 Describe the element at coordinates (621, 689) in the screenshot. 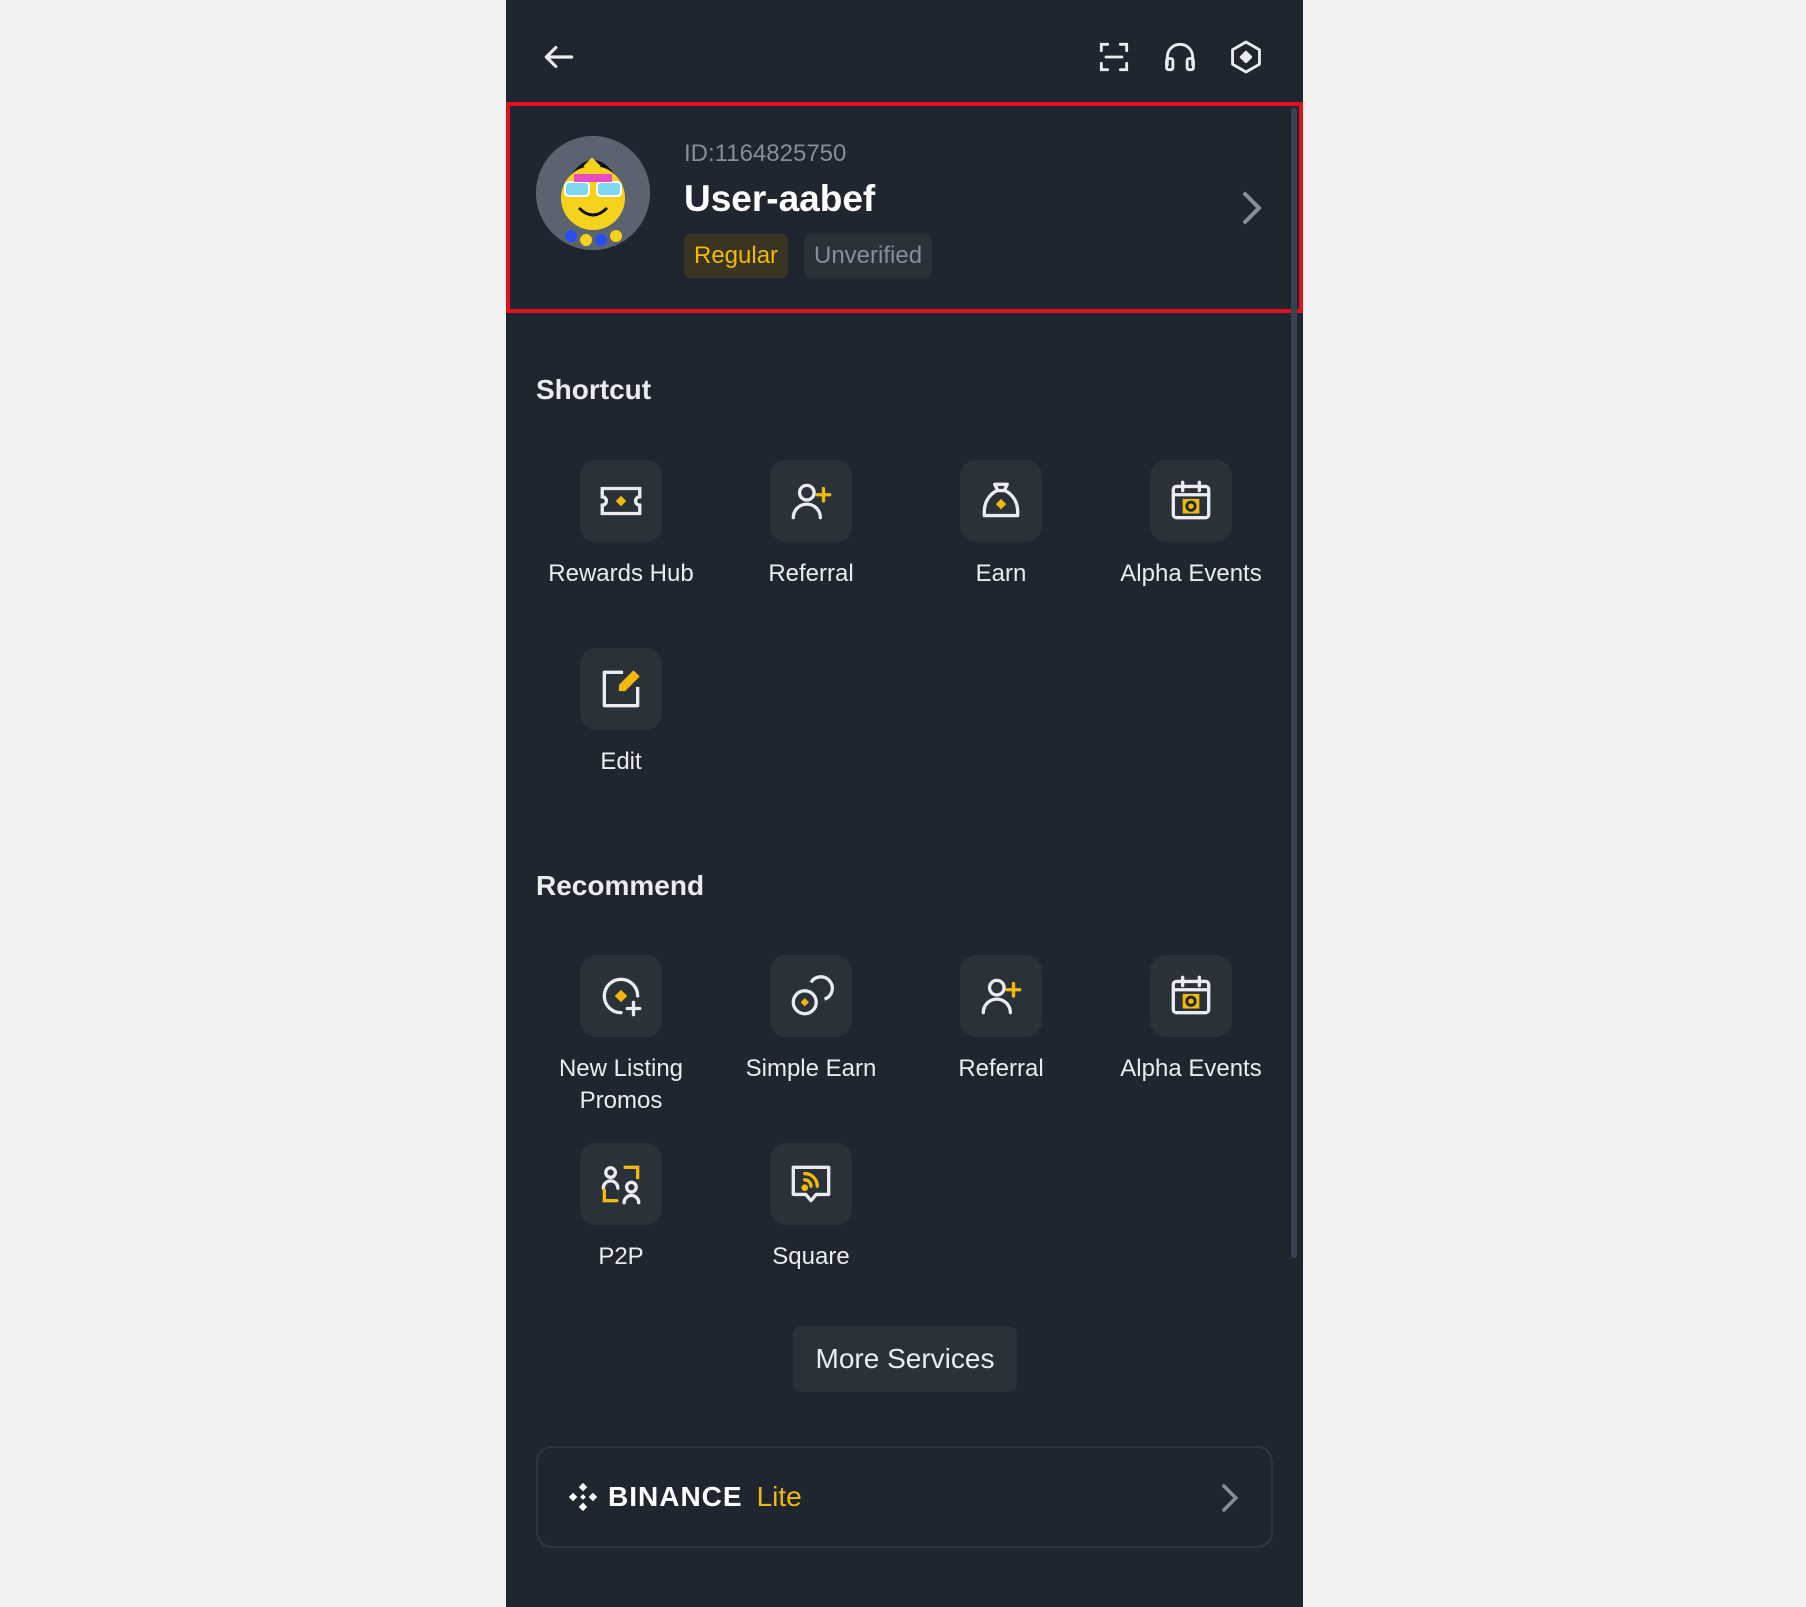

I see `edit-icon` at that location.